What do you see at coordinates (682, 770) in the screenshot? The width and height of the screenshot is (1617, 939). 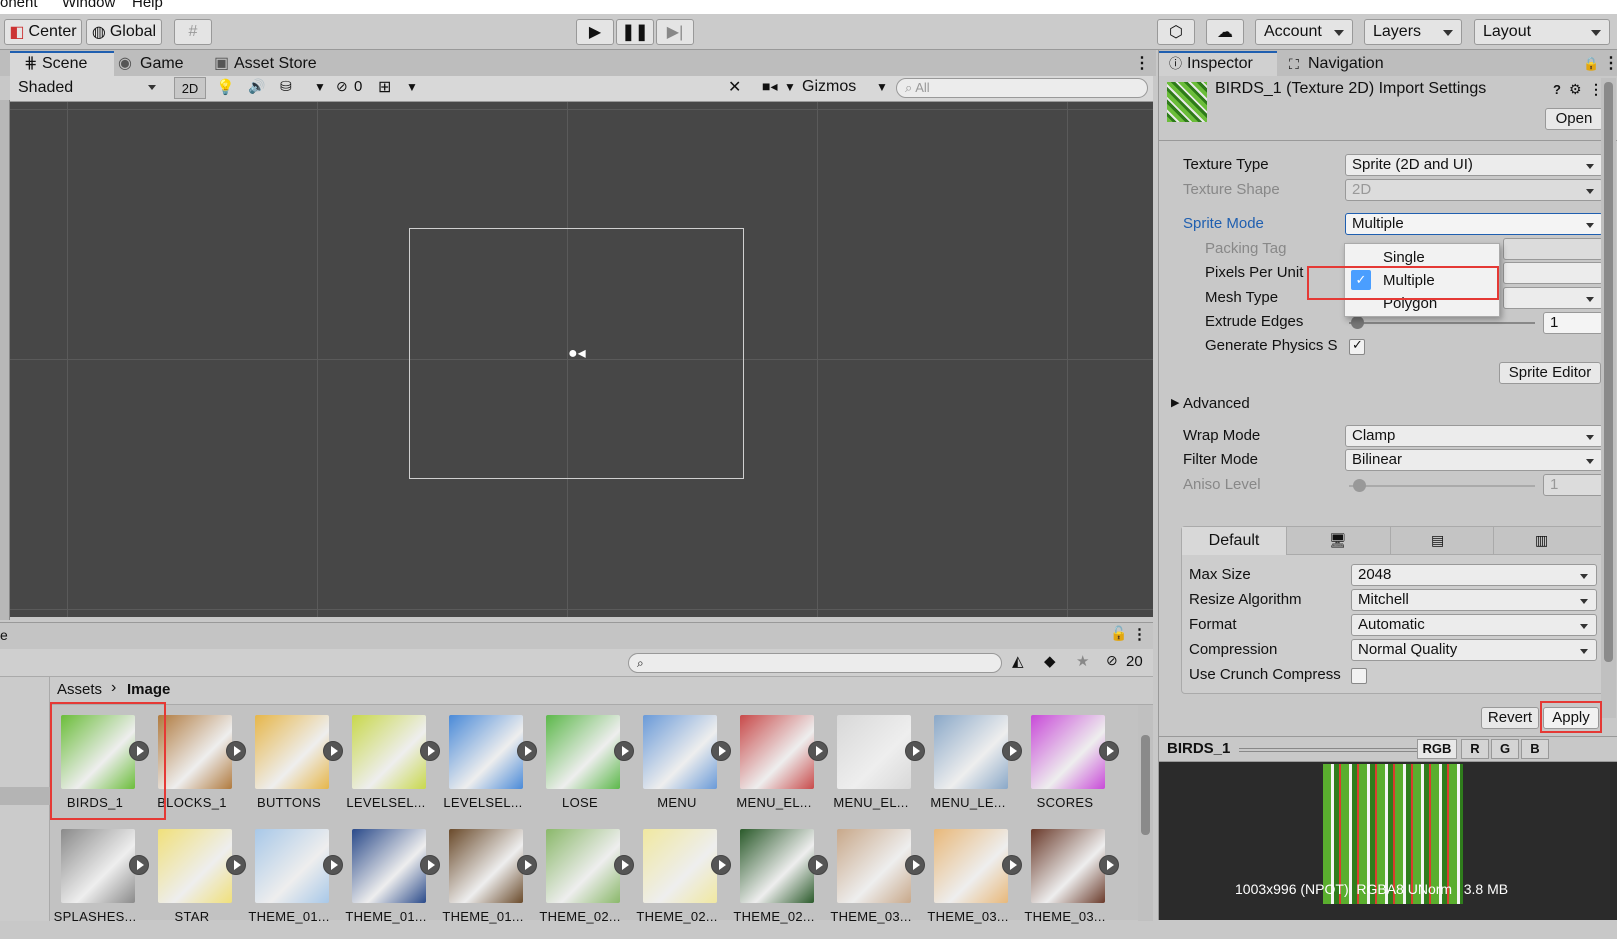 I see `asset-item: MENU` at bounding box center [682, 770].